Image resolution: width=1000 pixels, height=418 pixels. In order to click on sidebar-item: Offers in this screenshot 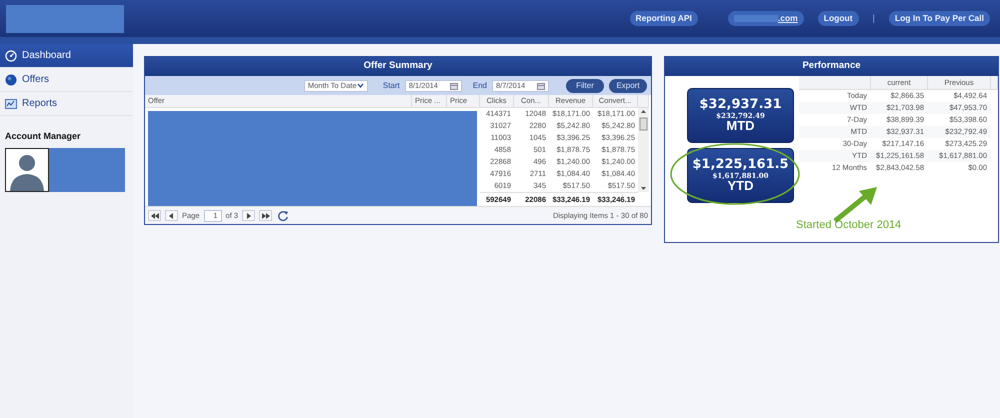, I will do `click(66, 80)`.